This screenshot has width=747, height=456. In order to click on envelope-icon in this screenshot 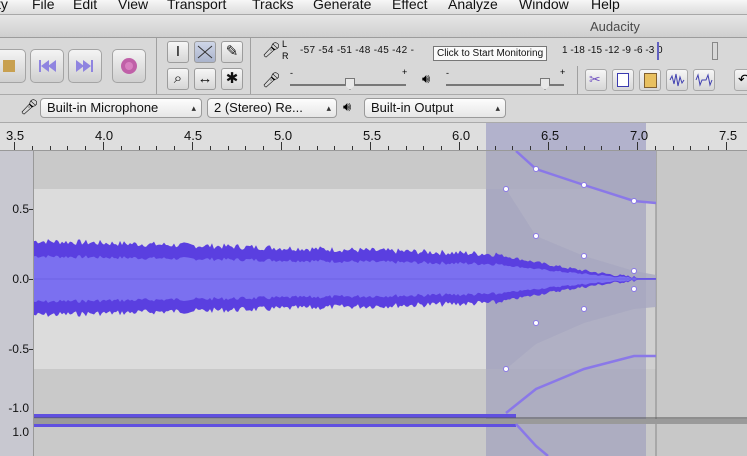, I will do `click(205, 52)`.